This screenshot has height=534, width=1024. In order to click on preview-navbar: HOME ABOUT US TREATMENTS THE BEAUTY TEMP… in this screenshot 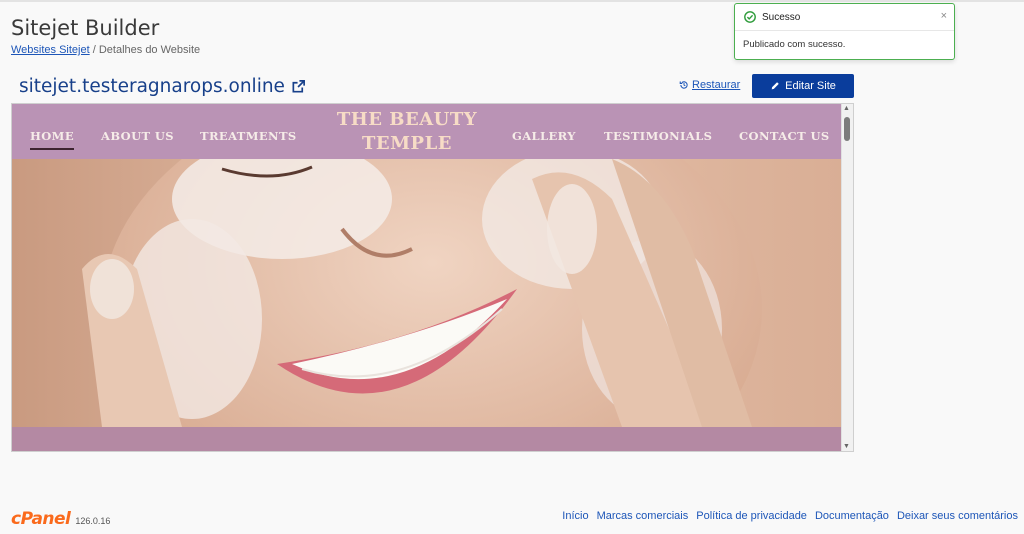, I will do `click(427, 131)`.